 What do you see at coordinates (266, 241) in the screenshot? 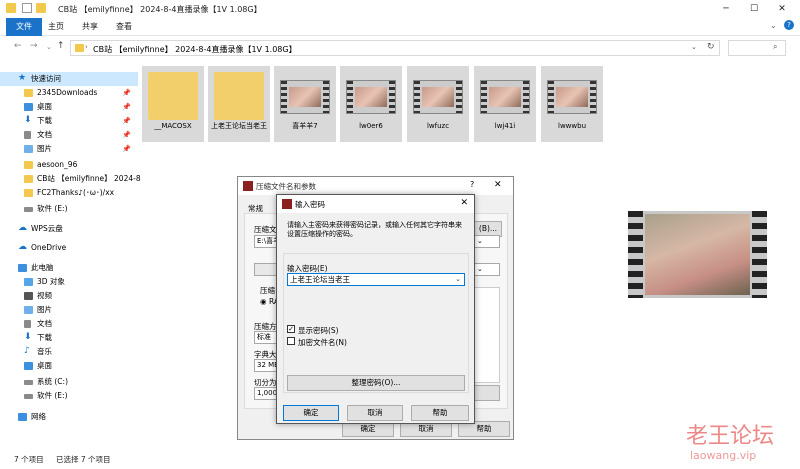
I see `archive-filename-field: E:\喜羊` at bounding box center [266, 241].